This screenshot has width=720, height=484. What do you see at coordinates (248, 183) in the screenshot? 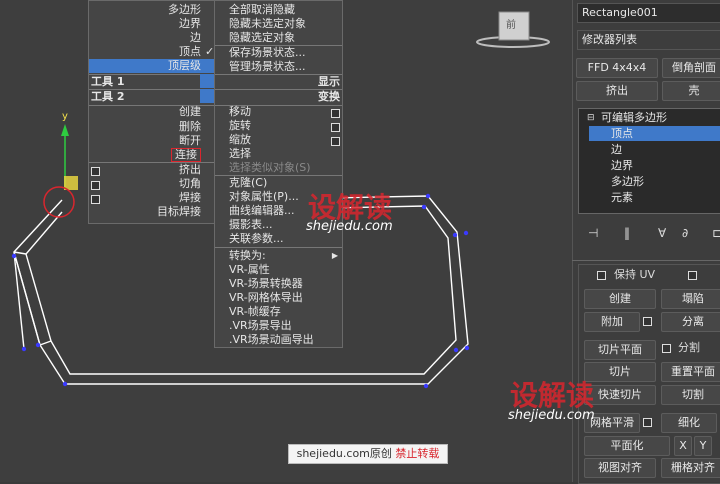
I see `menu-item-clone: 克隆(C)` at bounding box center [248, 183].